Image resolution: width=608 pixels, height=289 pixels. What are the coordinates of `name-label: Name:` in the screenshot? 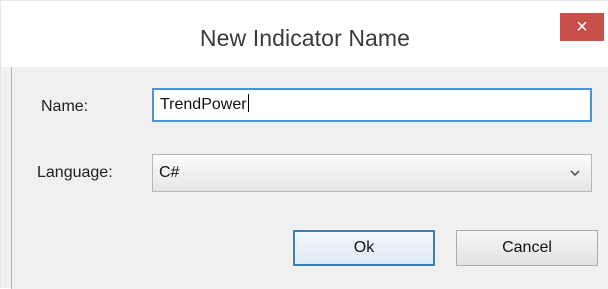 It's located at (65, 106).